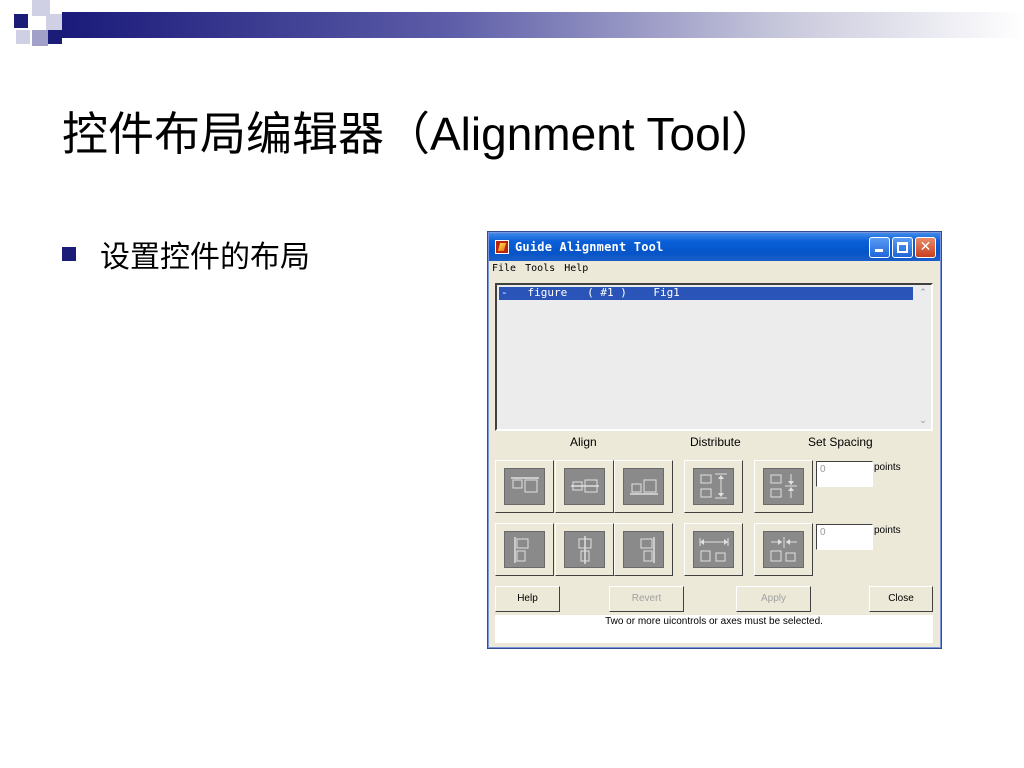 This screenshot has height=768, width=1024. I want to click on align-horizontal-center-icon, so click(585, 550).